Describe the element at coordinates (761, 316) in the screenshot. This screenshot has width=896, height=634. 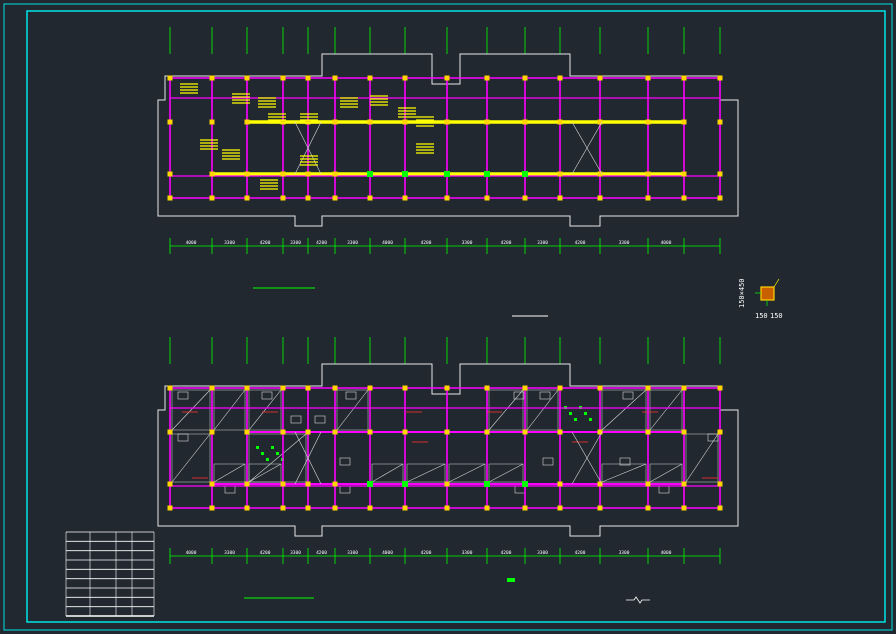
I see `section-label-b: 150` at that location.